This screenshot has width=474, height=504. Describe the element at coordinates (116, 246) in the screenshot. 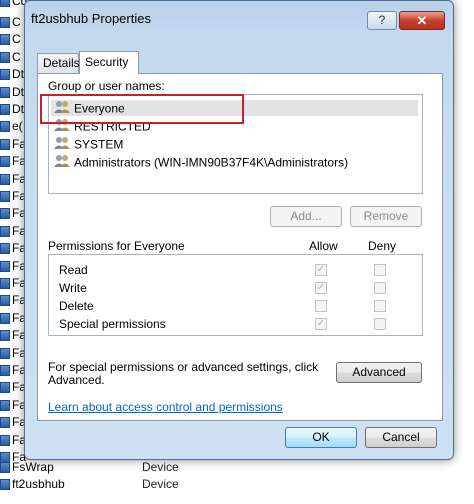

I see `permissions-label: Permissions for Everyone` at that location.